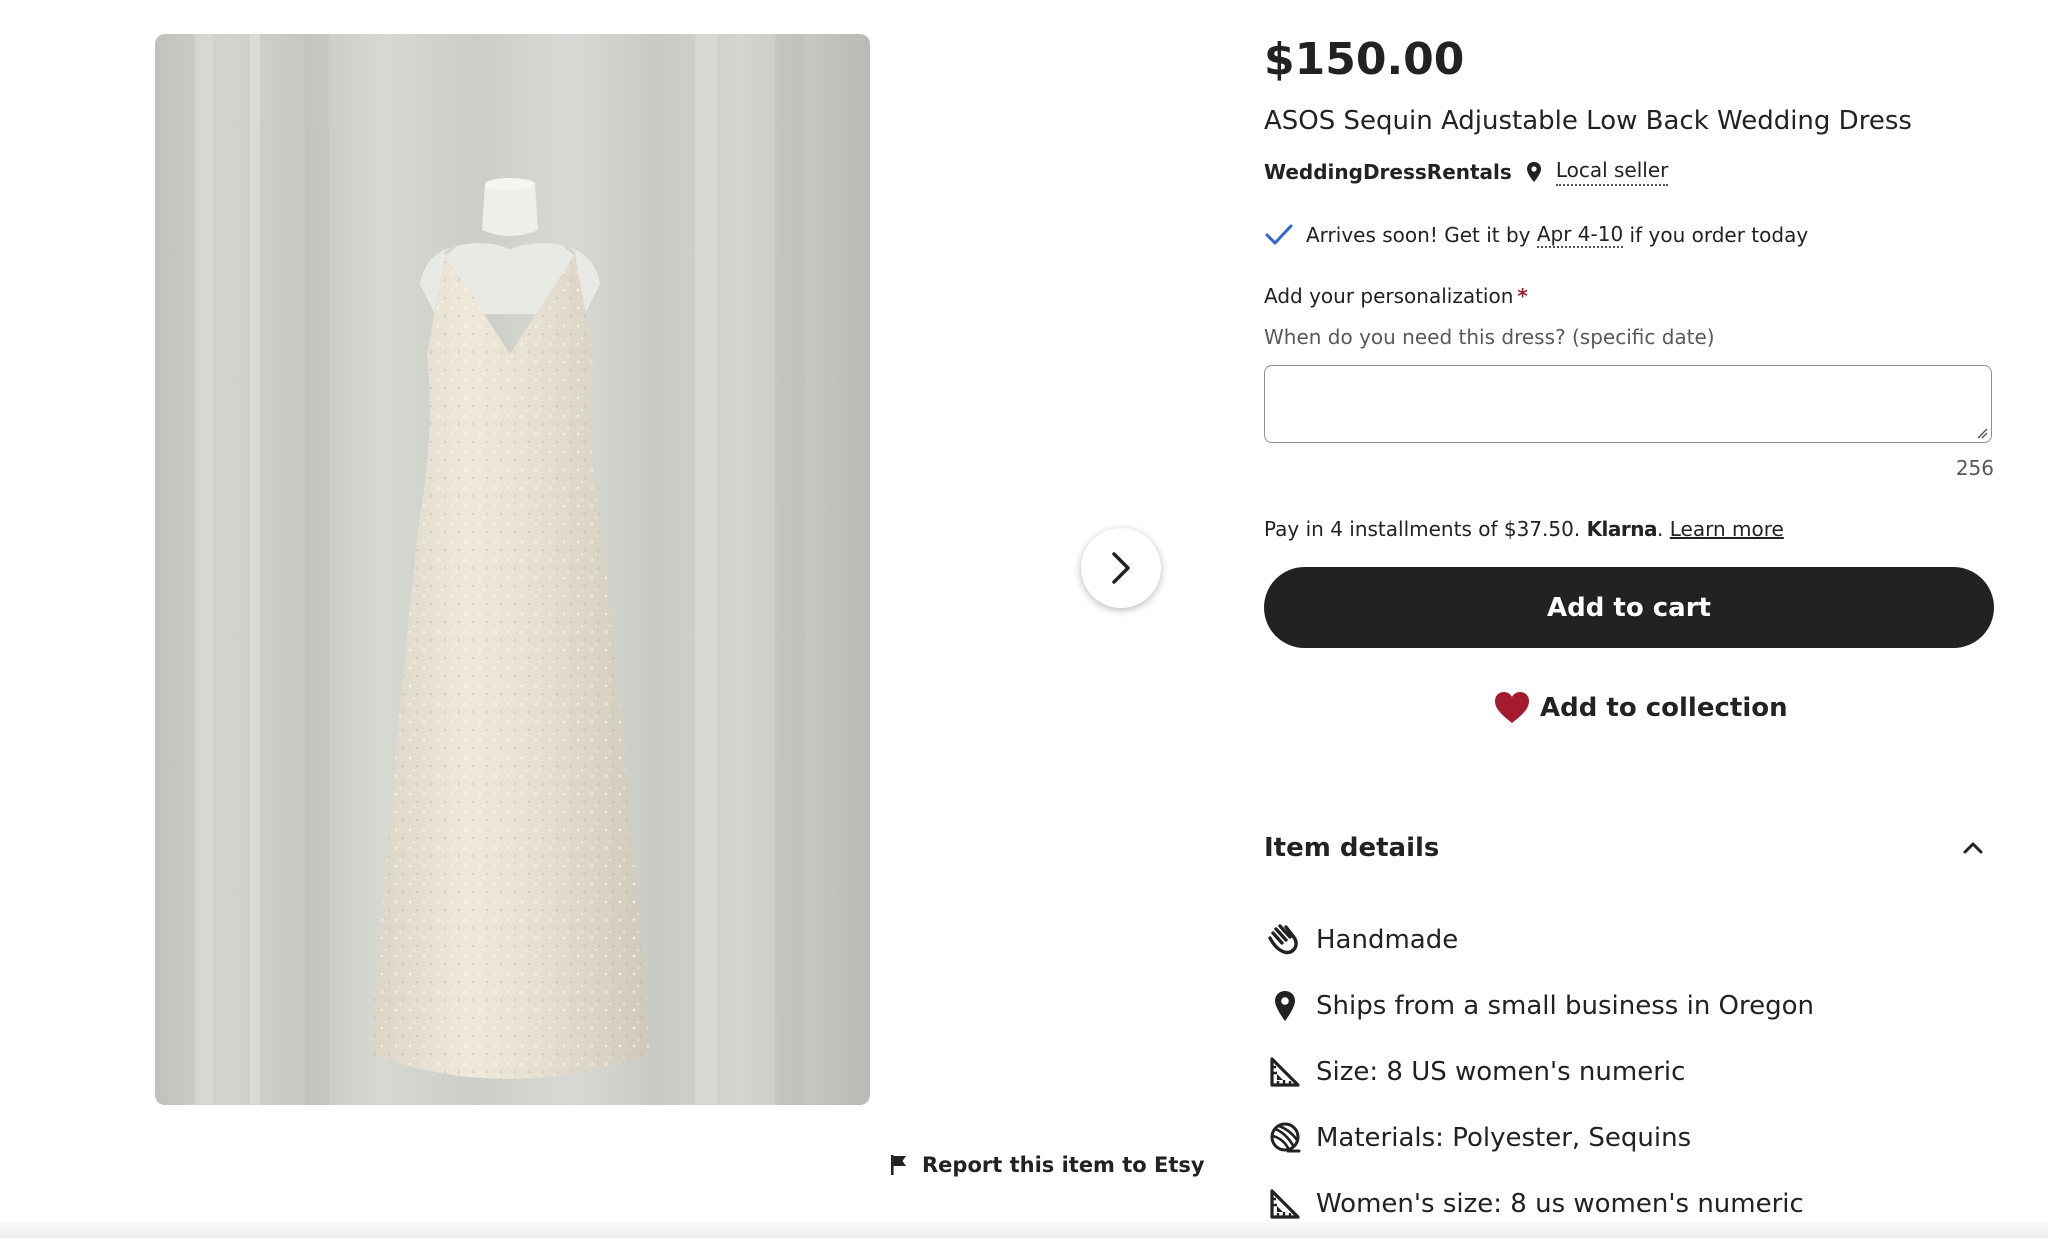 This screenshot has width=2048, height=1238. I want to click on item-details-toggle: Item details, so click(1629, 848).